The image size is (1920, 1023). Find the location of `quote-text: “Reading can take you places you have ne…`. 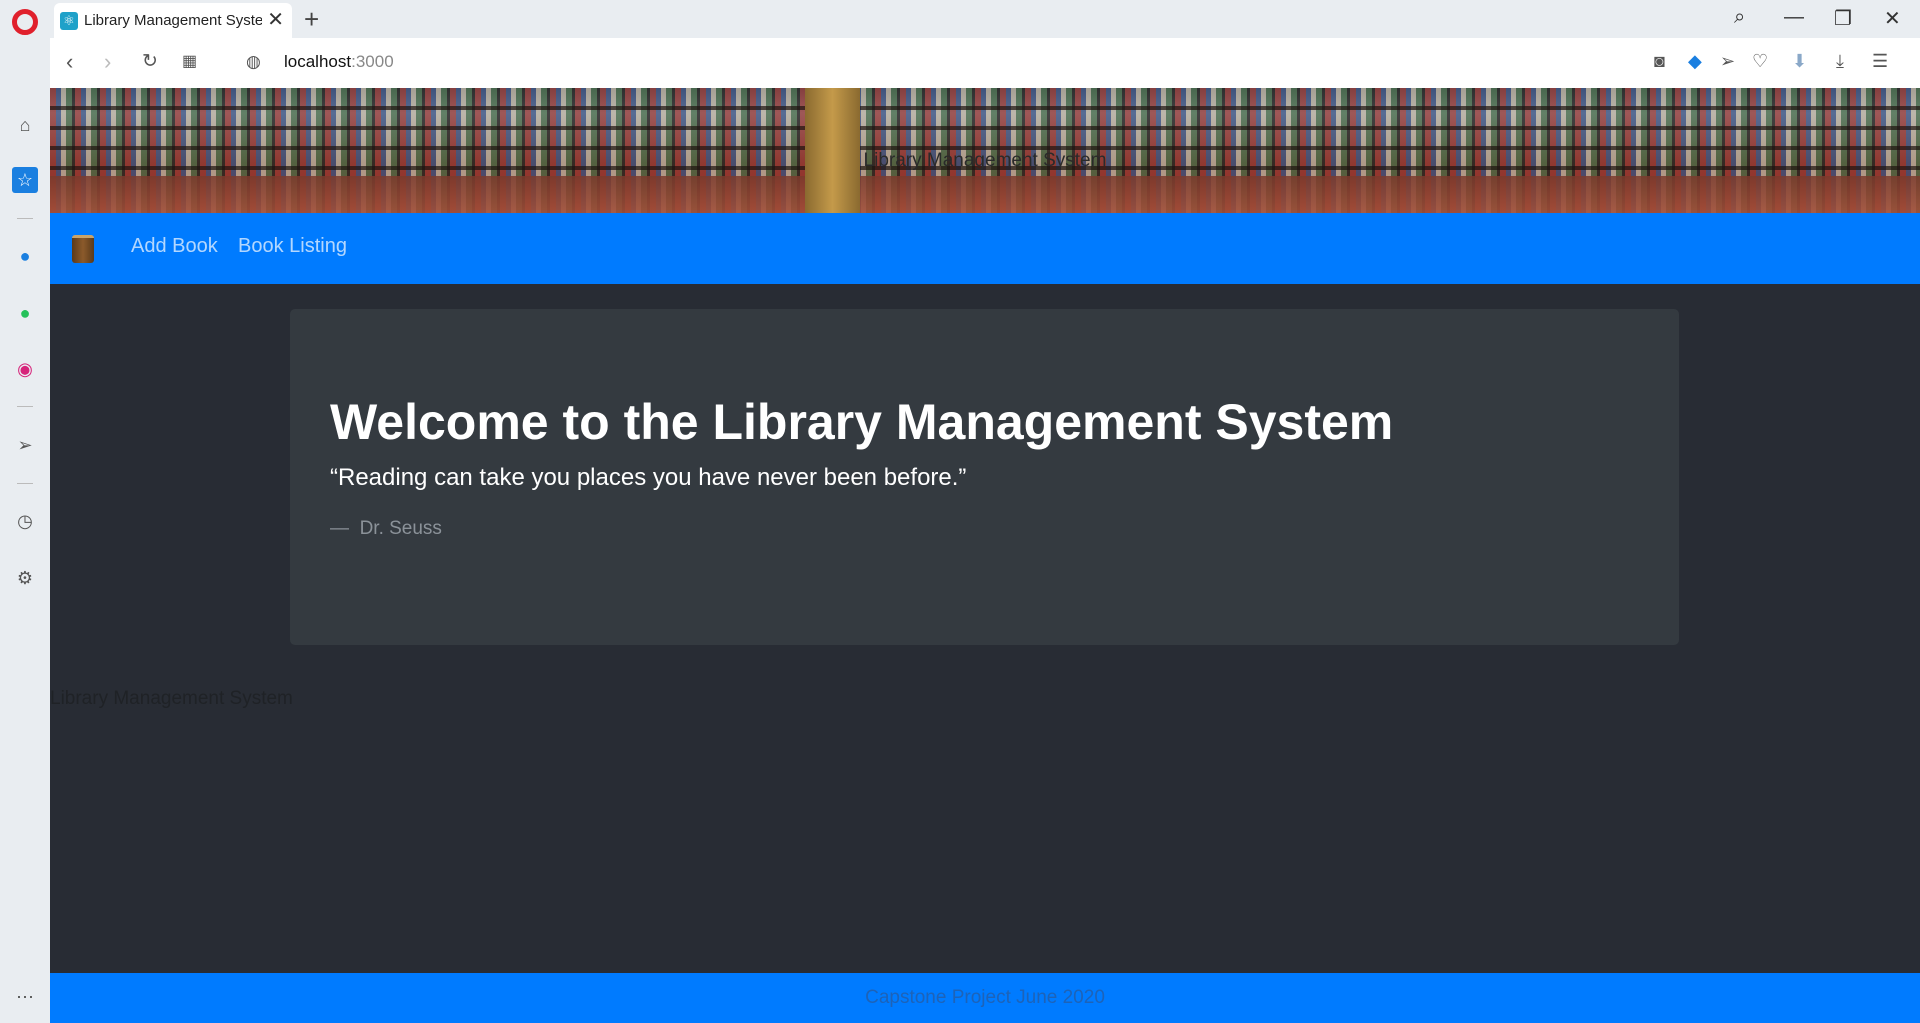

quote-text: “Reading can take you places you have ne… is located at coordinates (648, 477).